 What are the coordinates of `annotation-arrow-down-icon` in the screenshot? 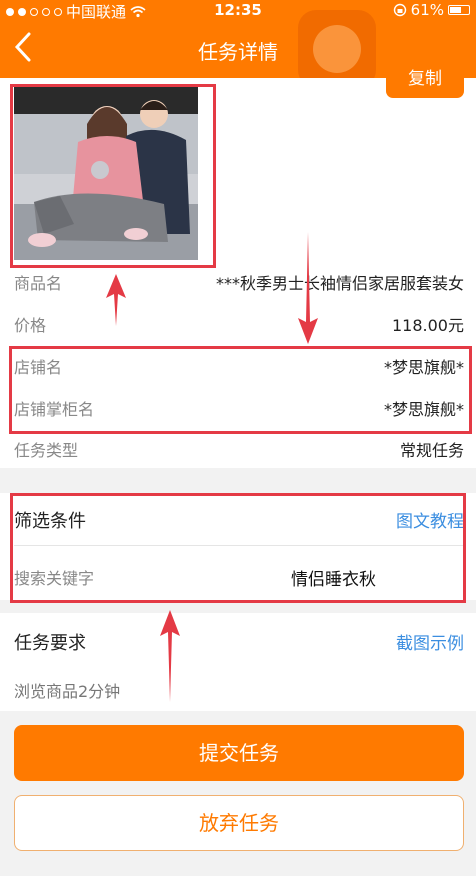 It's located at (308, 288).